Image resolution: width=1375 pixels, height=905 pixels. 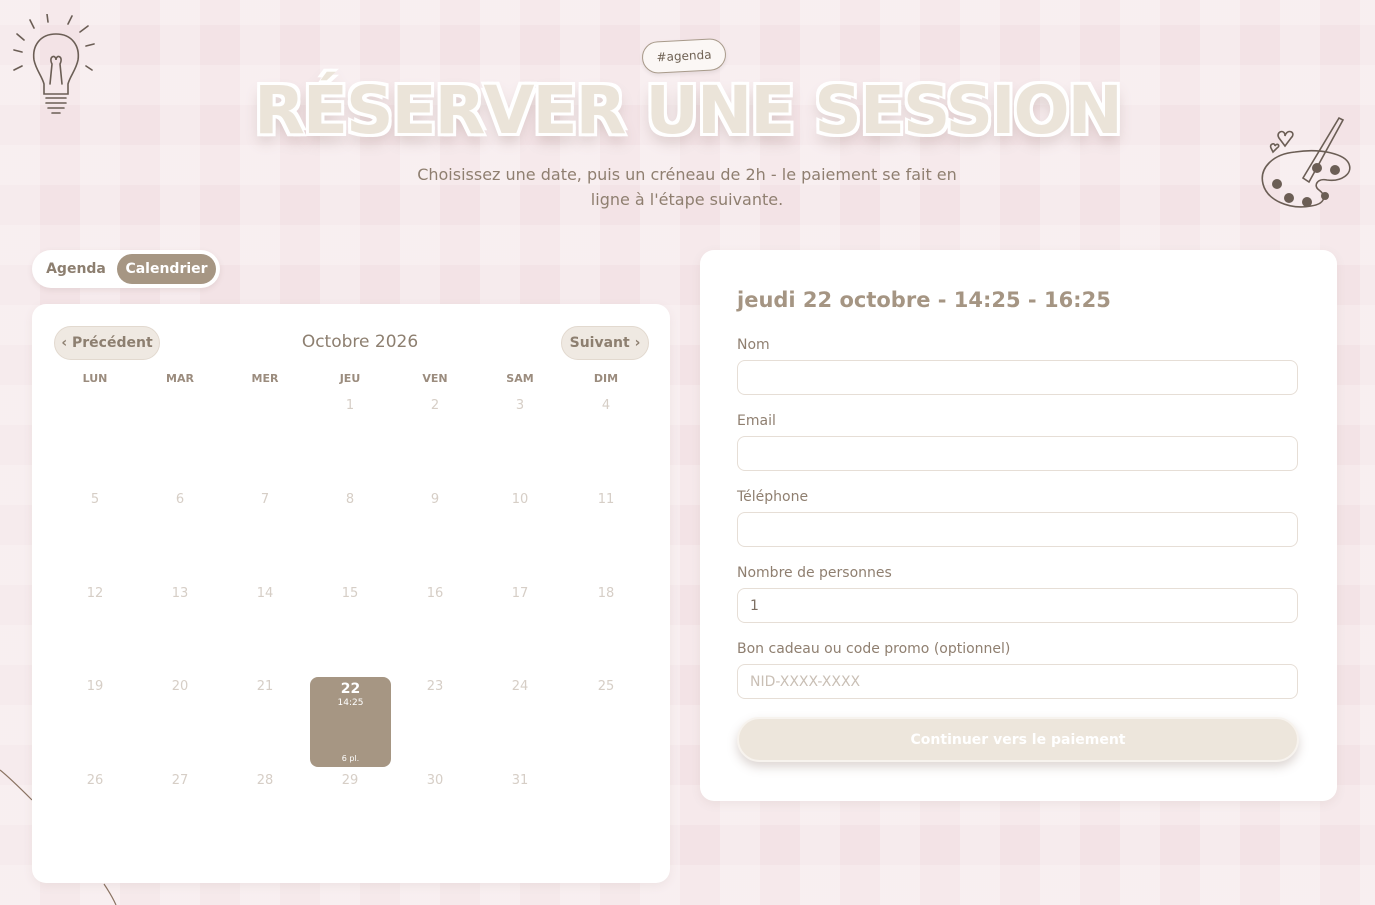 What do you see at coordinates (1017, 681) in the screenshot?
I see `promo-code-field: NID-XXXX-XXXX` at bounding box center [1017, 681].